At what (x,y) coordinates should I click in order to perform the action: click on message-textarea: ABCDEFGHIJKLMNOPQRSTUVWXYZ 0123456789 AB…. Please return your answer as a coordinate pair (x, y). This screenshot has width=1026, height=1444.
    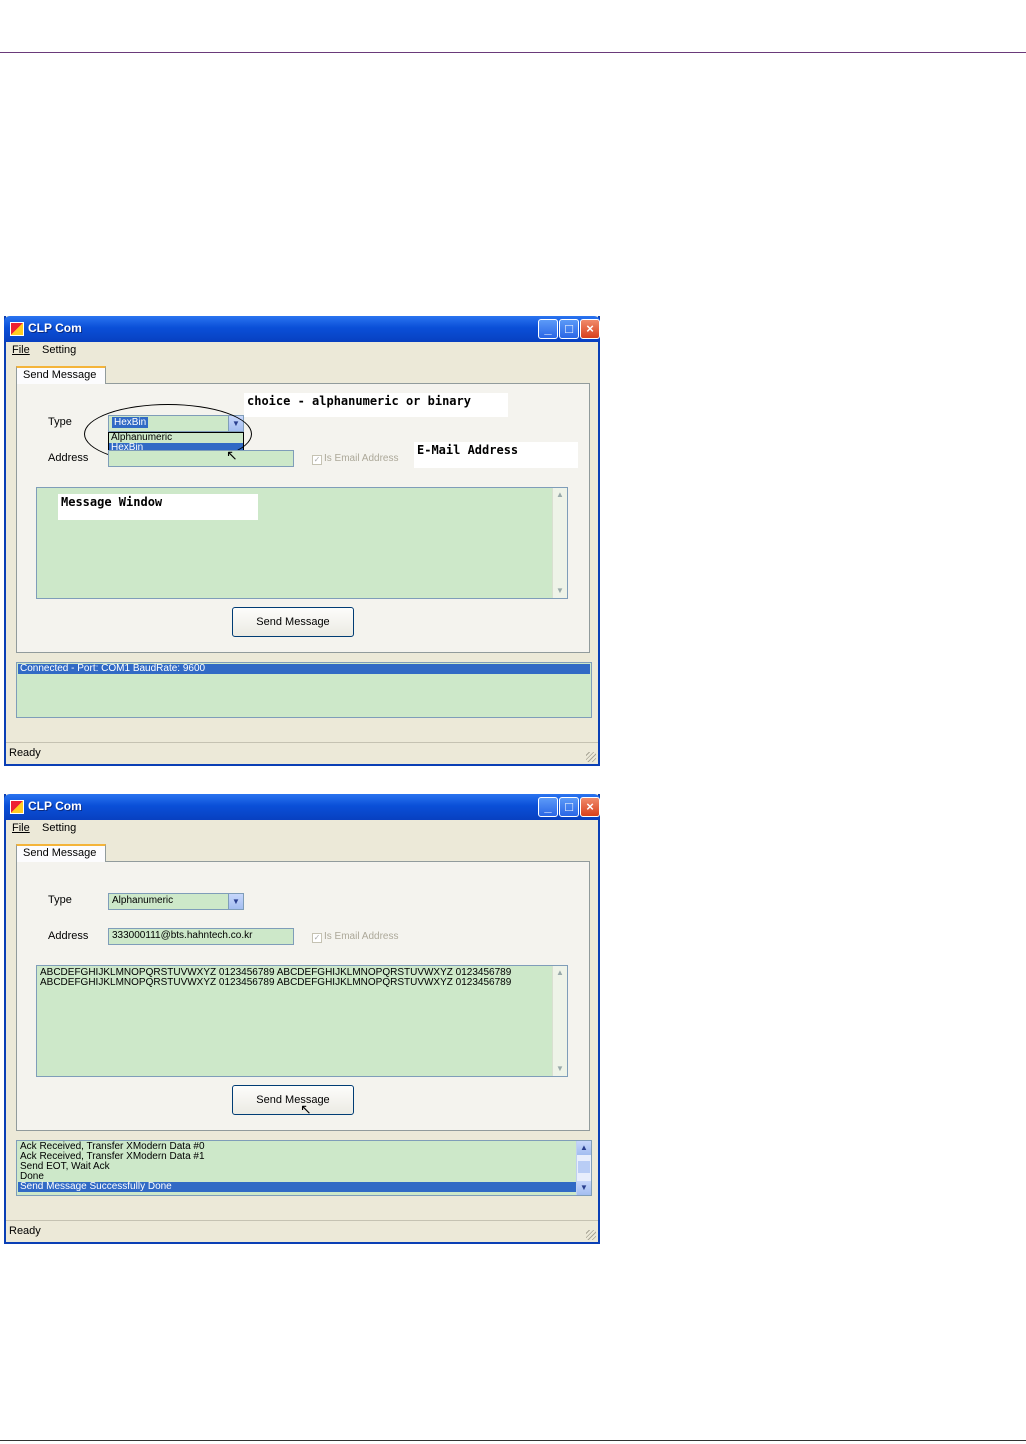
    Looking at the image, I should click on (302, 1021).